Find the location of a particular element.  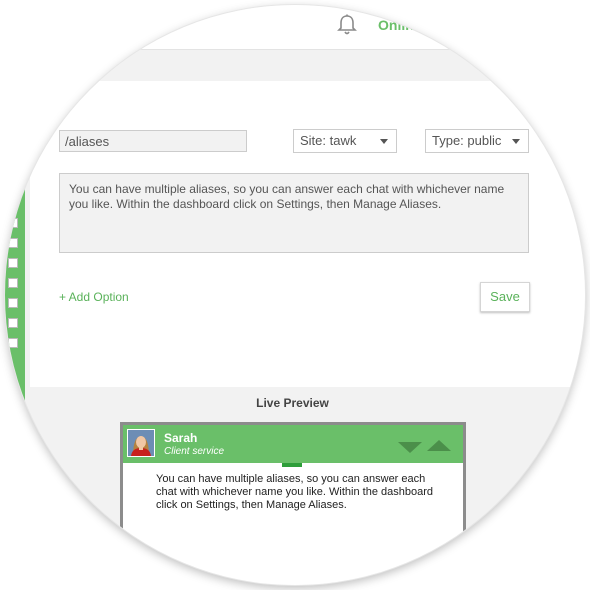

bell-icon is located at coordinates (347, 25).